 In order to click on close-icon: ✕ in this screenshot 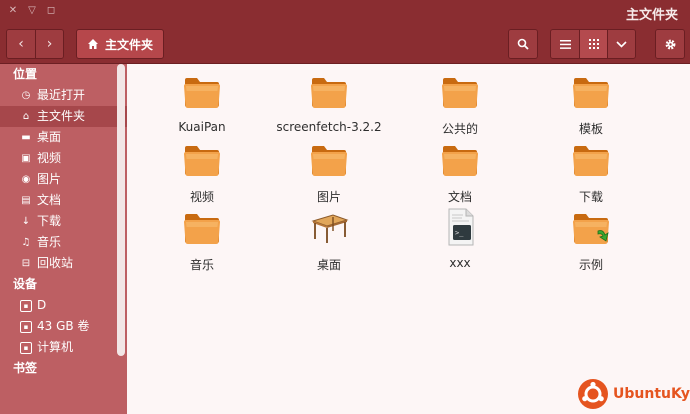, I will do `click(13, 11)`.